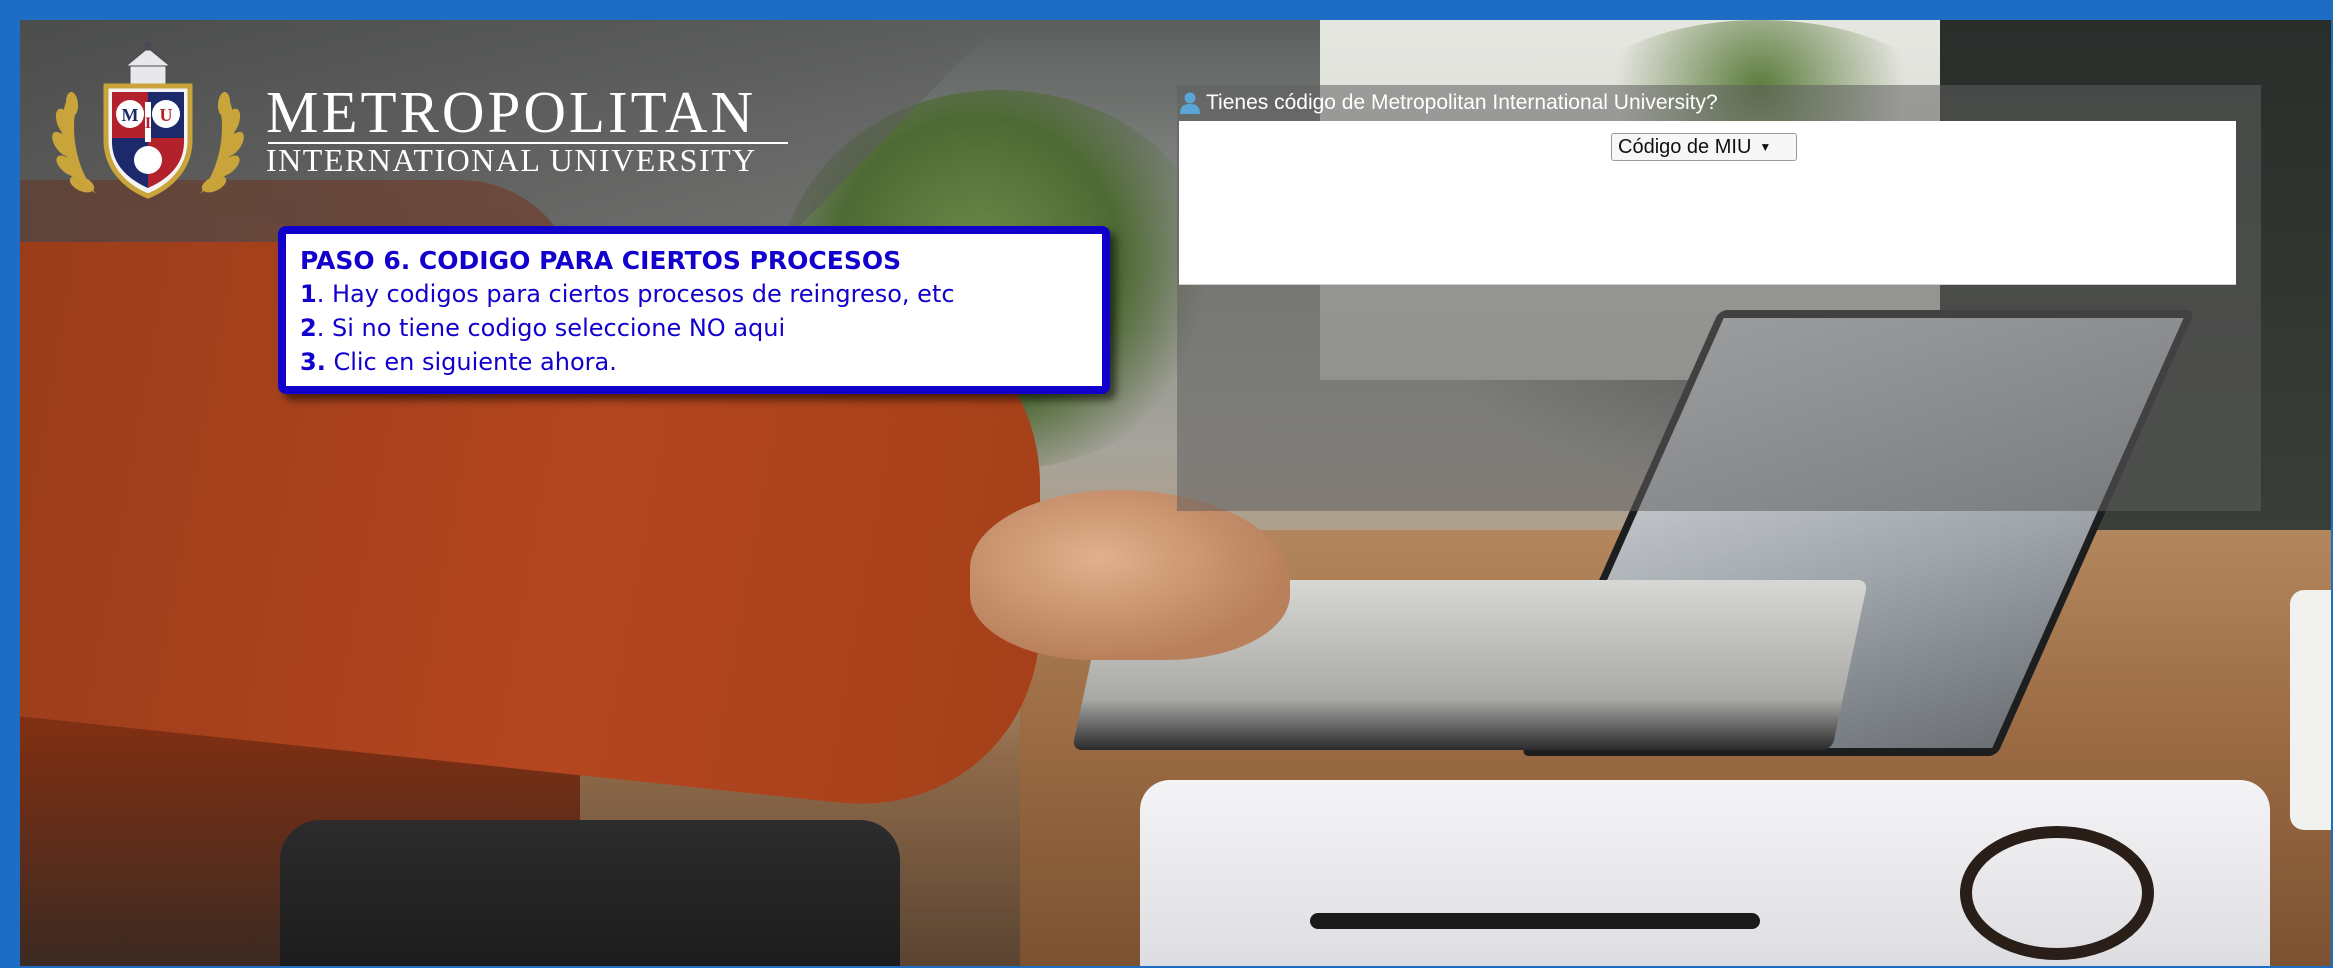 The width and height of the screenshot is (2333, 968). Describe the element at coordinates (1190, 103) in the screenshot. I see `user-icon` at that location.